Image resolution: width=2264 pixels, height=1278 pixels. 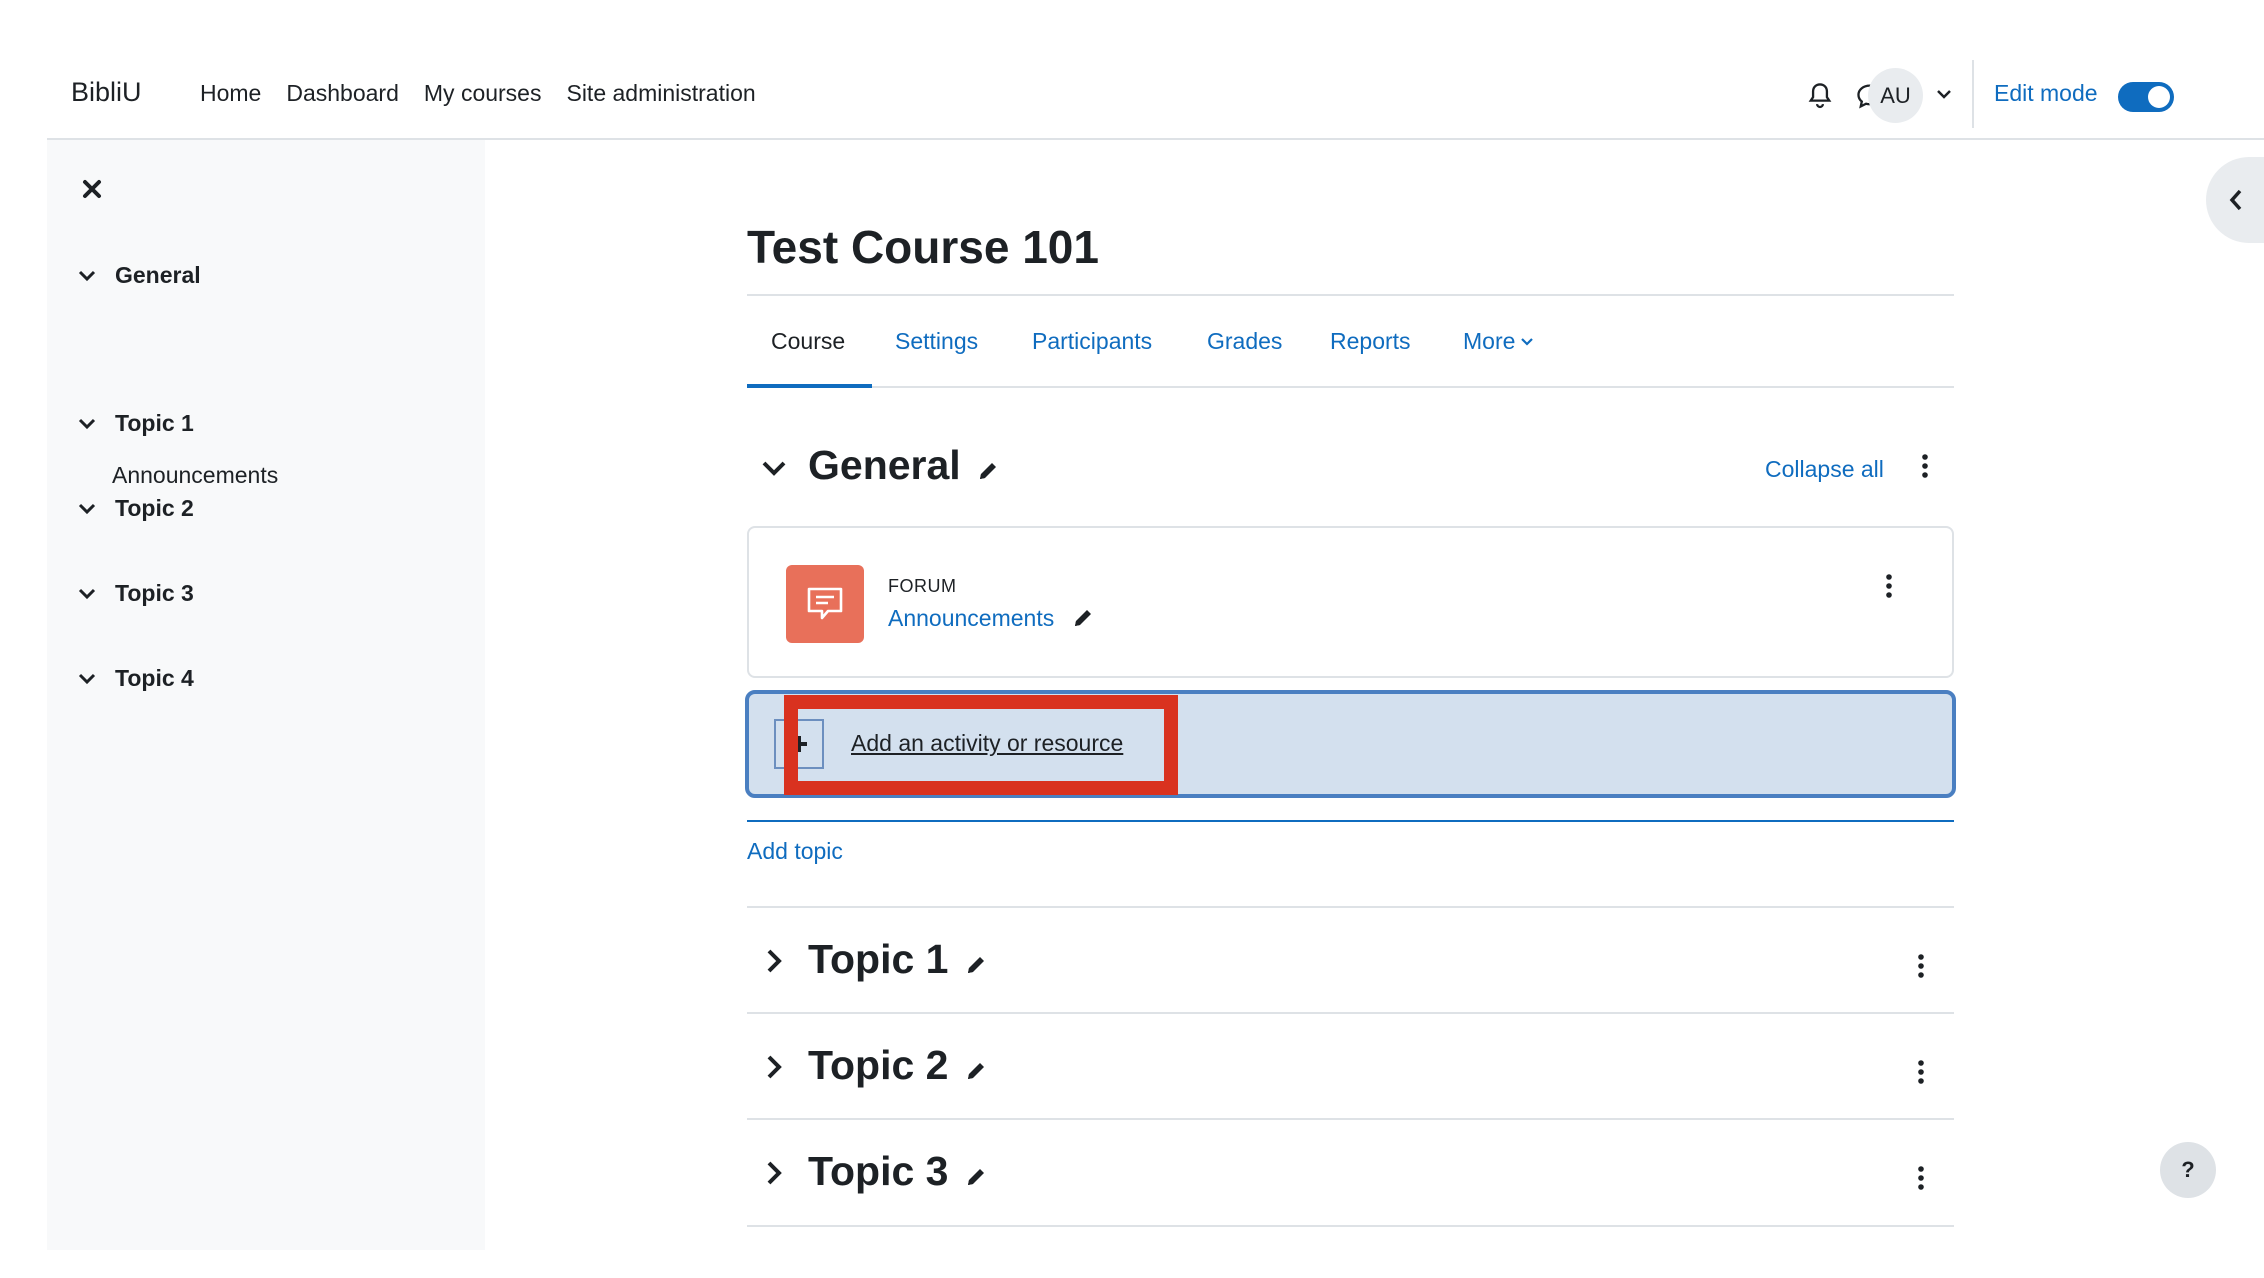 I want to click on drawer-section-topic-2: Topic 2, so click(x=134, y=508).